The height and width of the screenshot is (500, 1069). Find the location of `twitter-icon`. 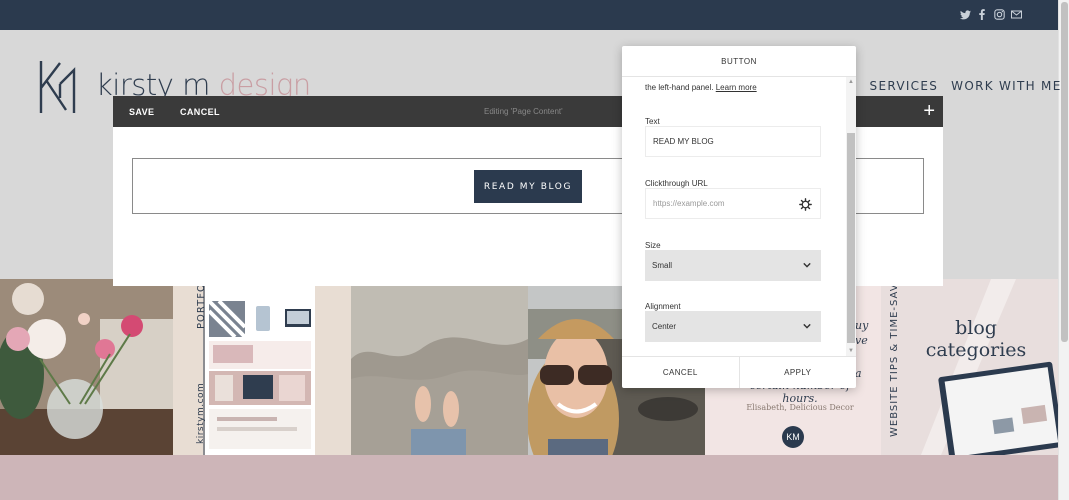

twitter-icon is located at coordinates (965, 14).